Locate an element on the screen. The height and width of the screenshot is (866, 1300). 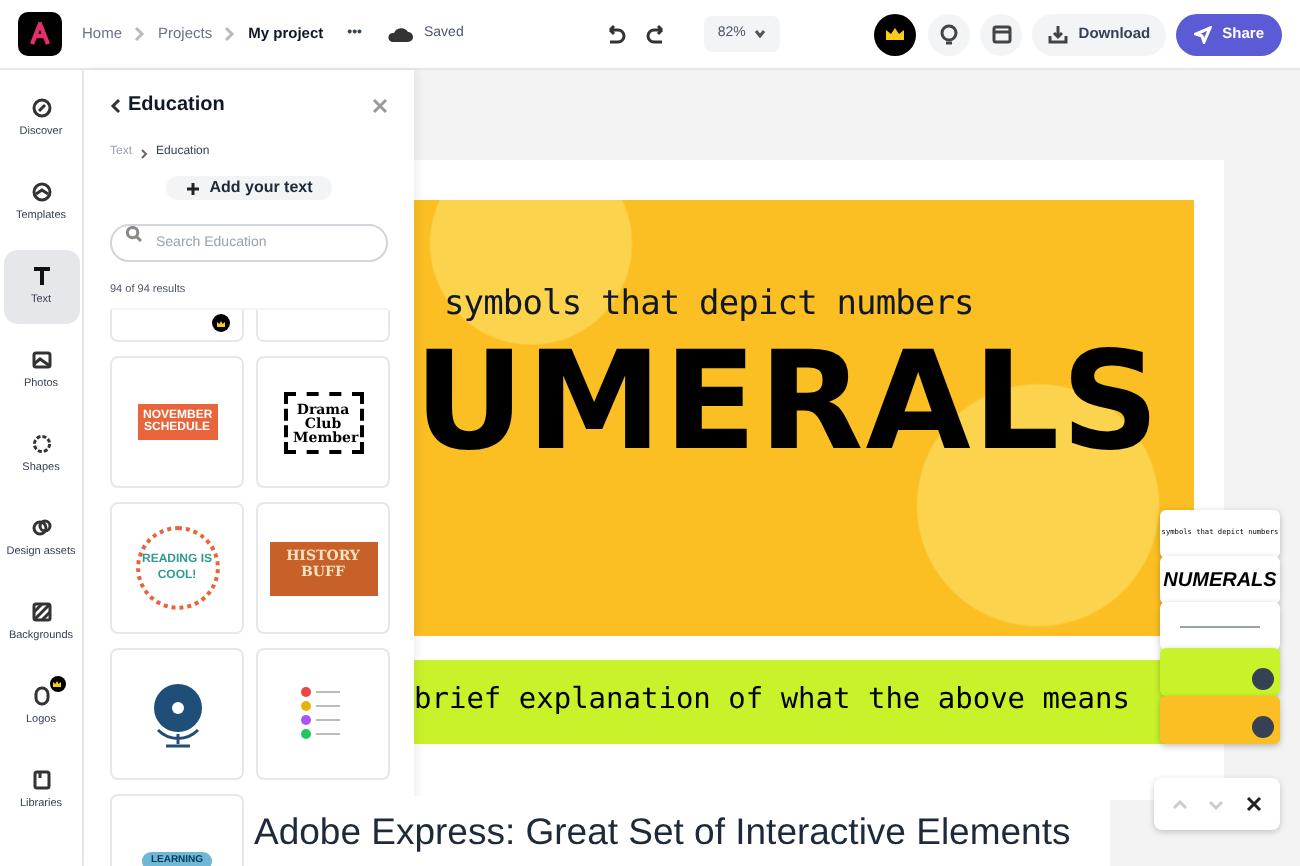
shape-icon is located at coordinates (41, 443).